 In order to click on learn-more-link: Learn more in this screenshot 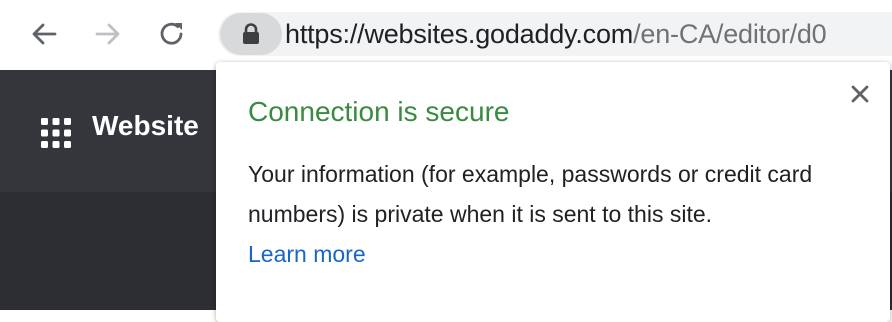, I will do `click(307, 254)`.